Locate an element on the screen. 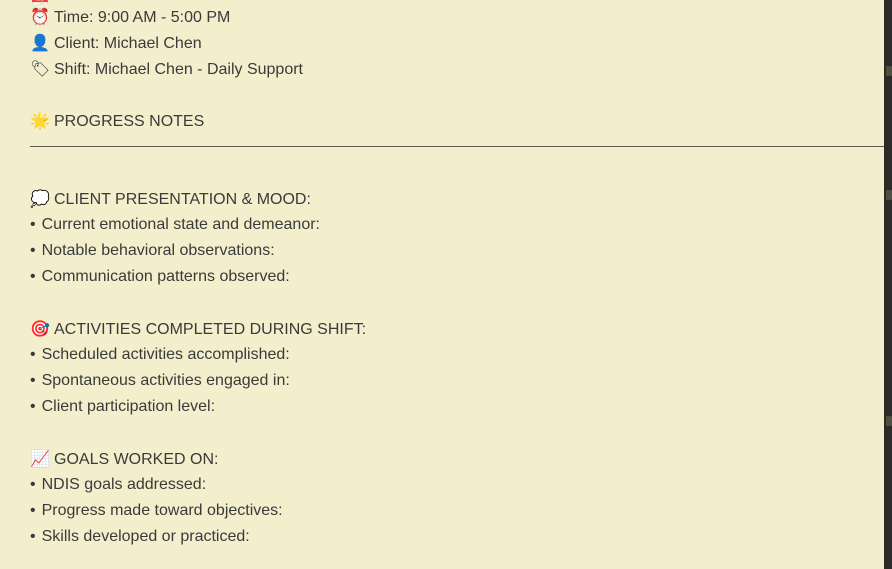 This screenshot has height=569, width=892. divider-line is located at coordinates (458, 147).